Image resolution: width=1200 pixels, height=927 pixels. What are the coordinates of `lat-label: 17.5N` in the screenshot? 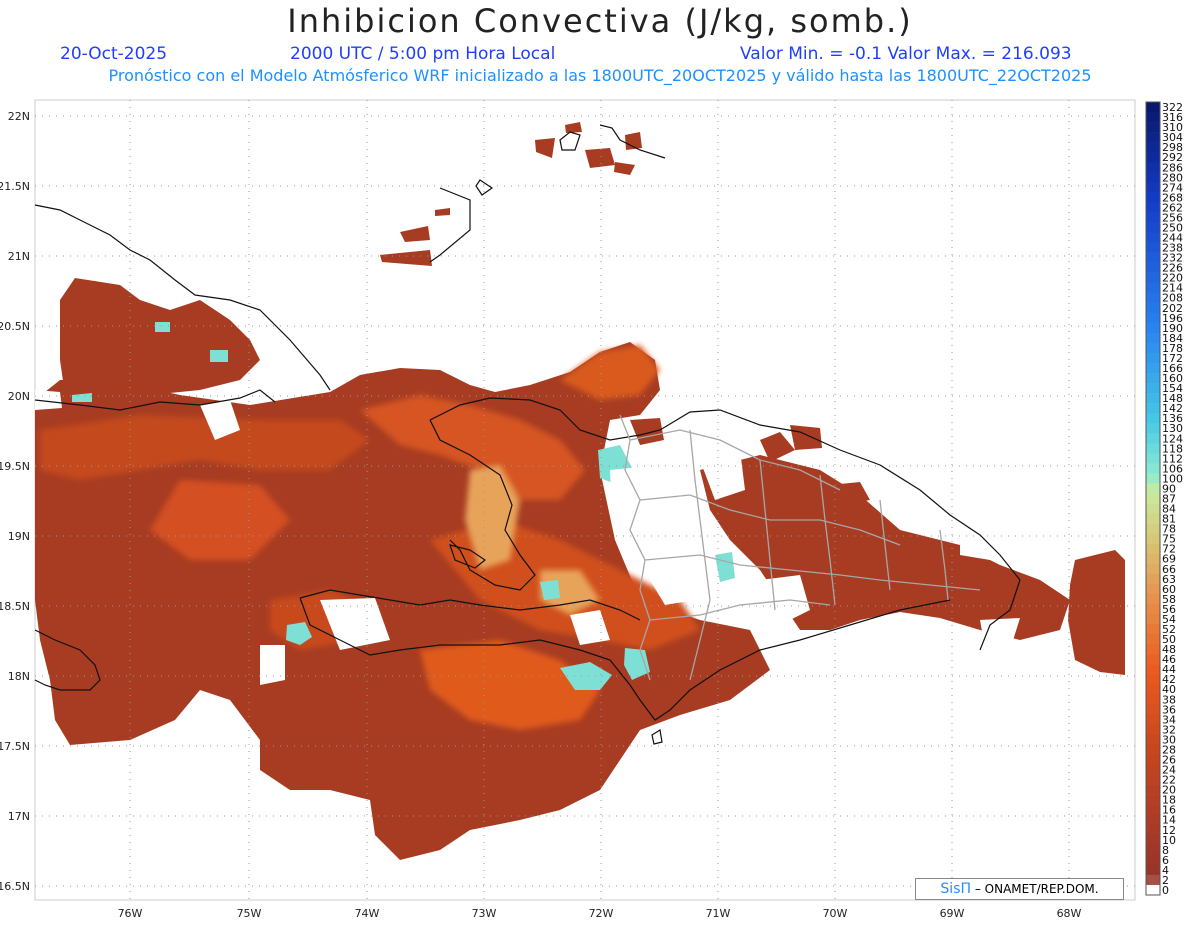 It's located at (15, 746).